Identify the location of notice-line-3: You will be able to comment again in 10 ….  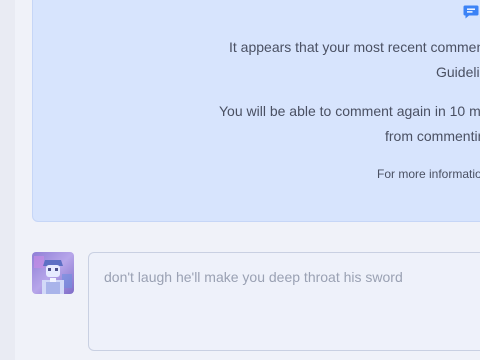
(349, 111).